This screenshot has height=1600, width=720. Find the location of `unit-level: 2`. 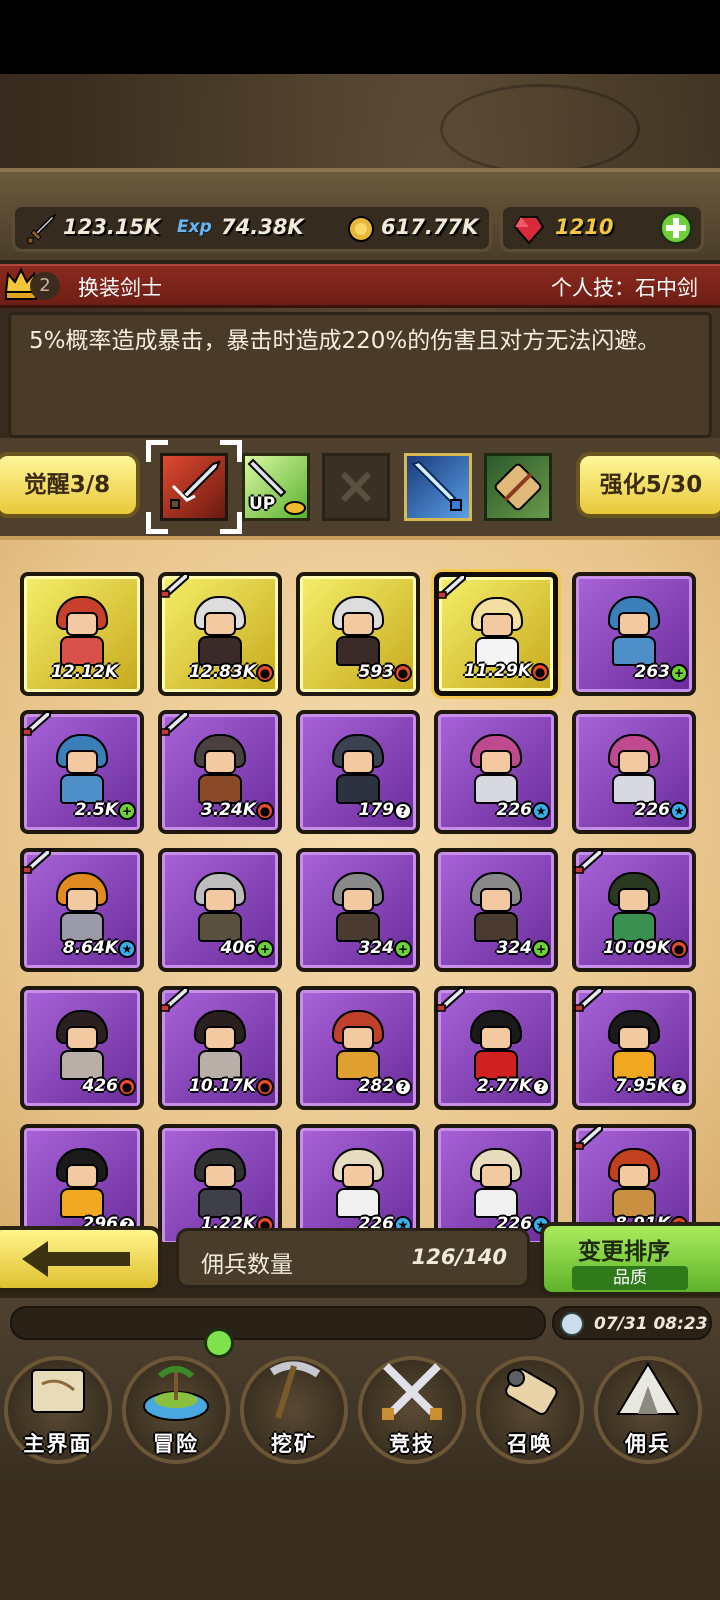

unit-level: 2 is located at coordinates (45, 286).